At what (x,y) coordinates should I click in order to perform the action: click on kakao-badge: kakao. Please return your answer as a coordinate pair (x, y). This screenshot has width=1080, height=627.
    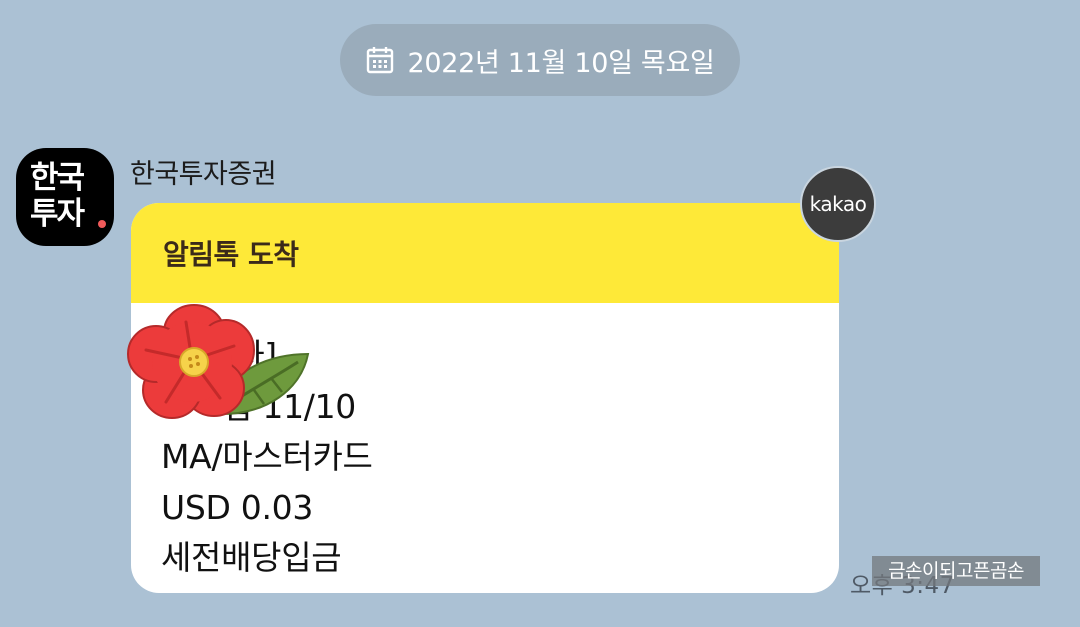
    Looking at the image, I should click on (838, 204).